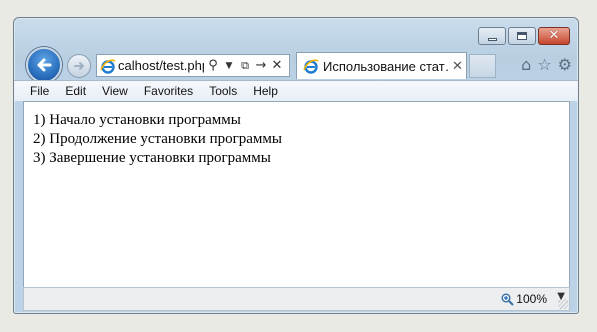  What do you see at coordinates (152, 158) in the screenshot?
I see `content-line: 3) Завершение установки программы` at bounding box center [152, 158].